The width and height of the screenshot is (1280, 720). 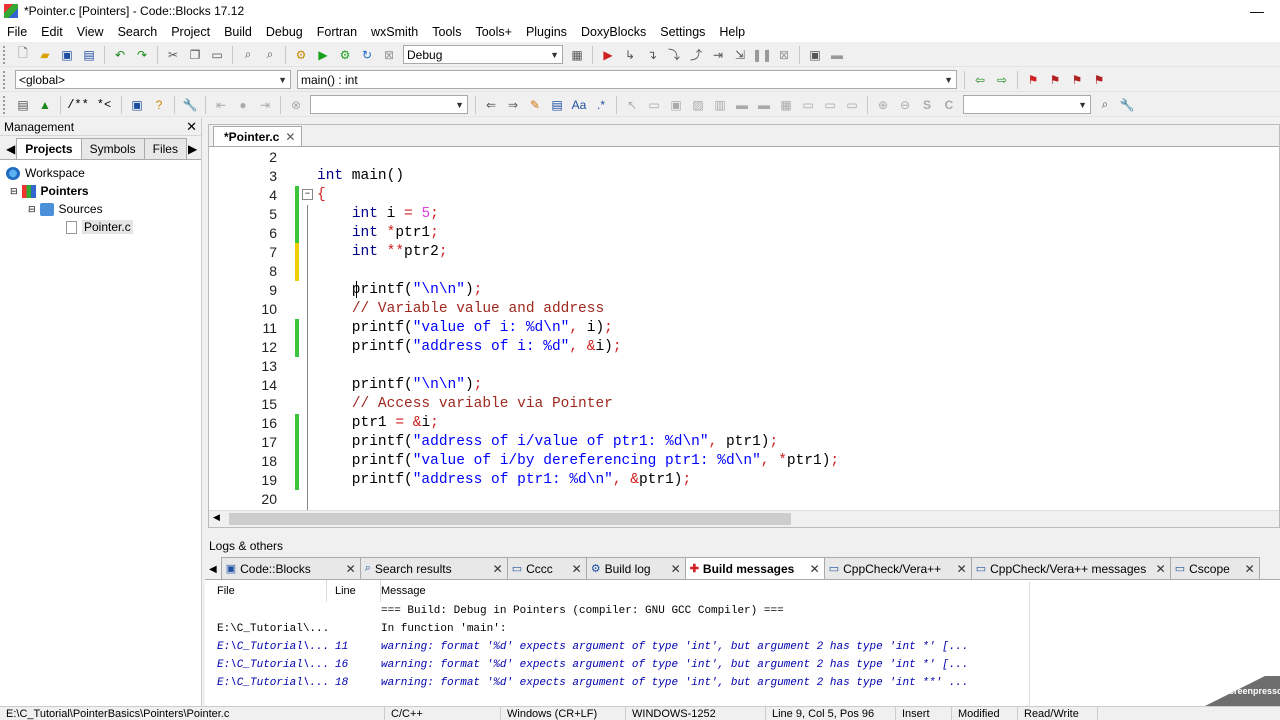 What do you see at coordinates (367, 55) in the screenshot?
I see `rebuild-icon: ↻` at bounding box center [367, 55].